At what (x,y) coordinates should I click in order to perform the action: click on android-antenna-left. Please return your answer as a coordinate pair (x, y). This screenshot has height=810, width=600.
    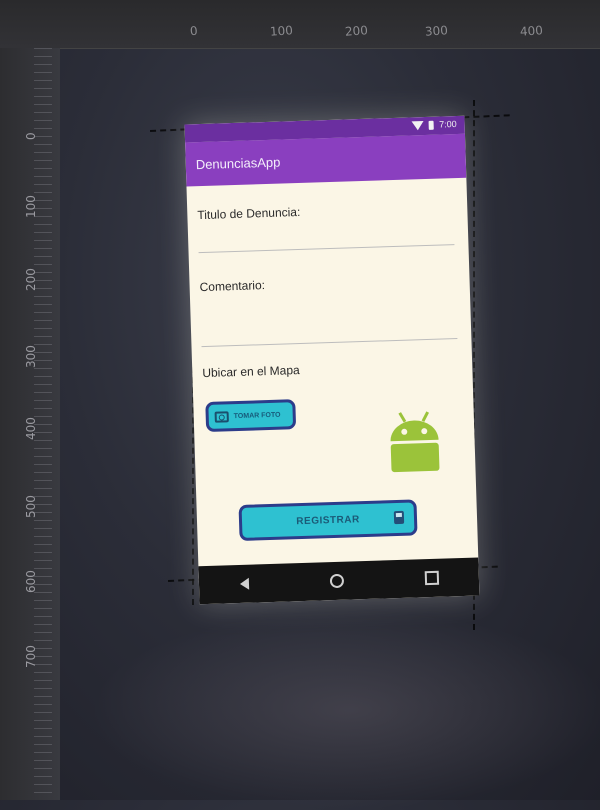
    Looking at the image, I should click on (402, 417).